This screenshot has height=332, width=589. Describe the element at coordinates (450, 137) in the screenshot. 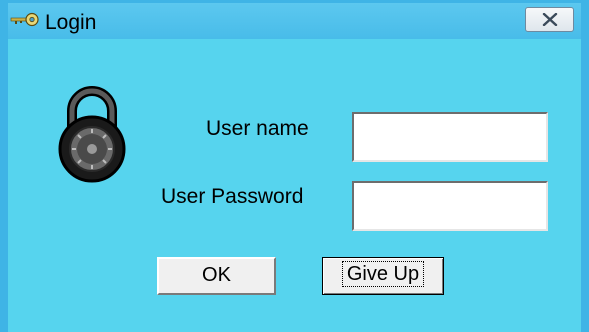

I see `username-input` at that location.